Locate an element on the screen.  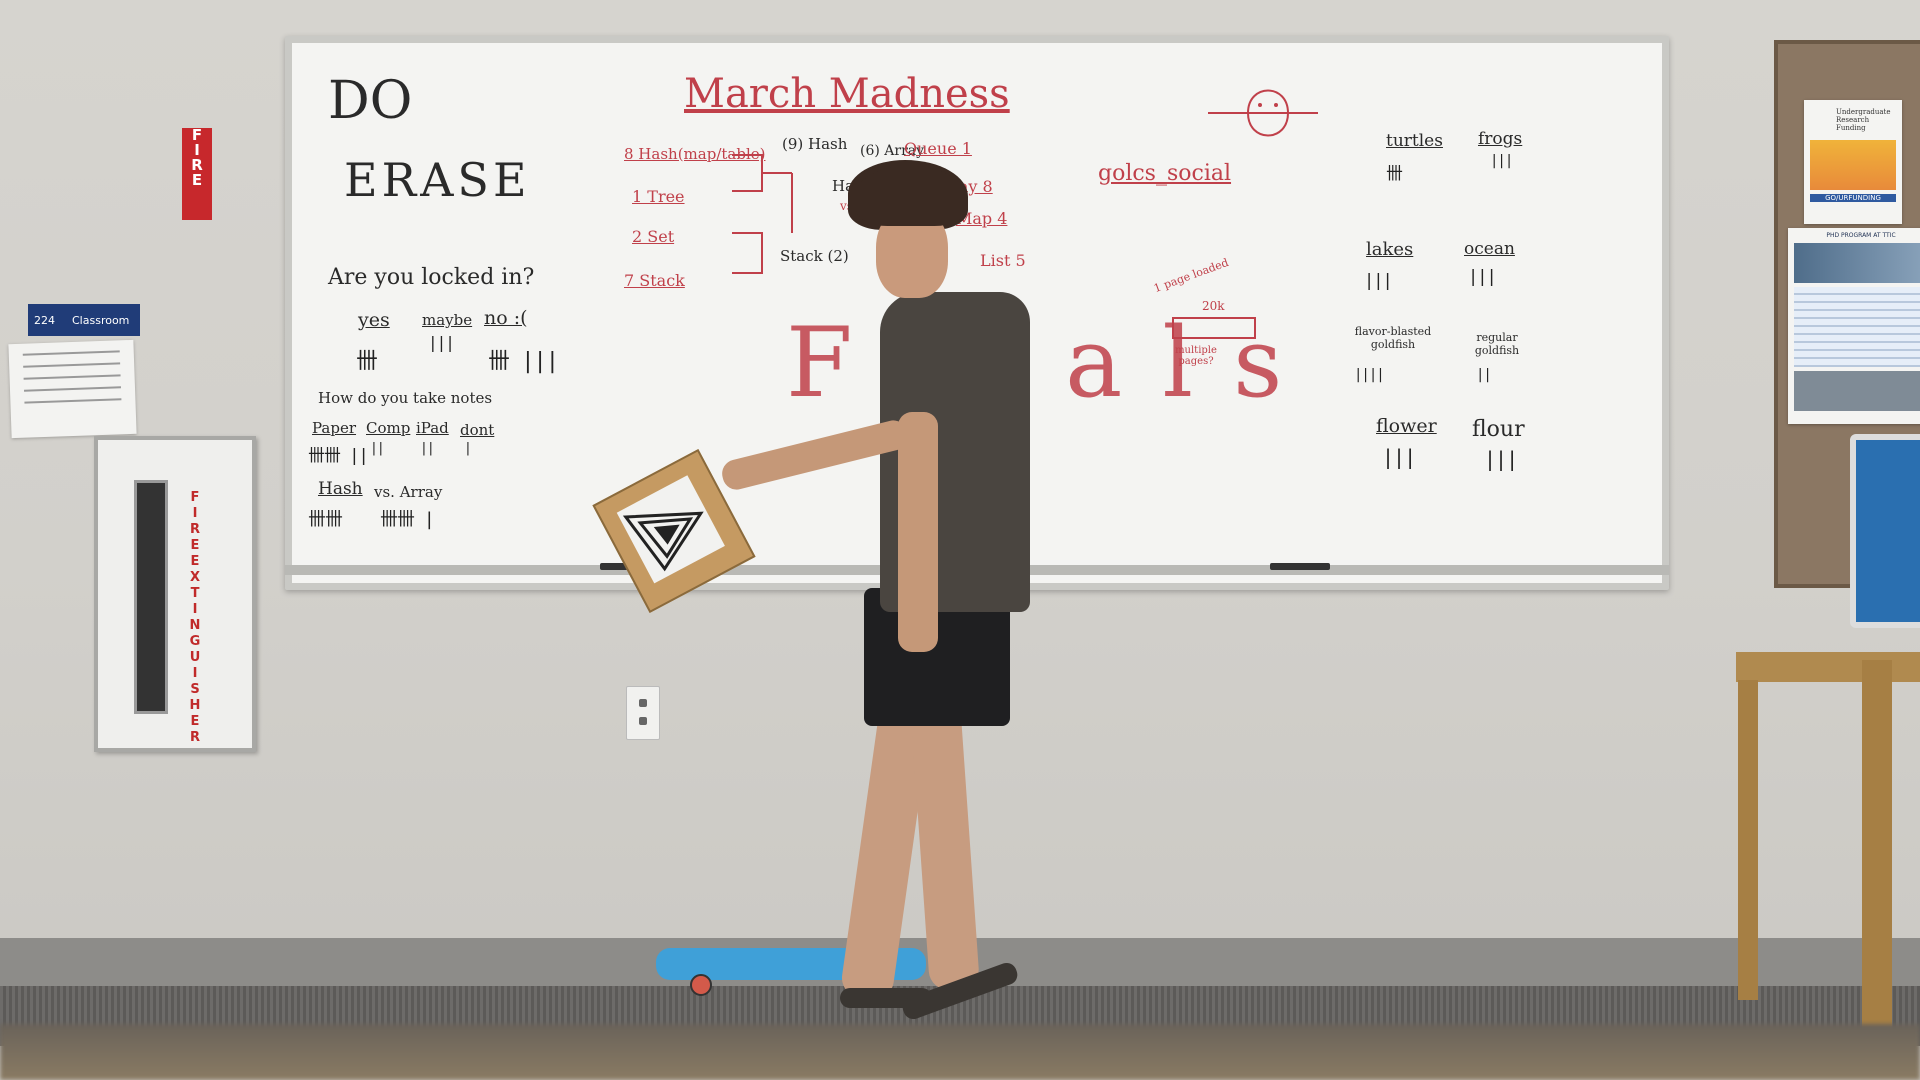
room-label: Classroom is located at coordinates (101, 320).